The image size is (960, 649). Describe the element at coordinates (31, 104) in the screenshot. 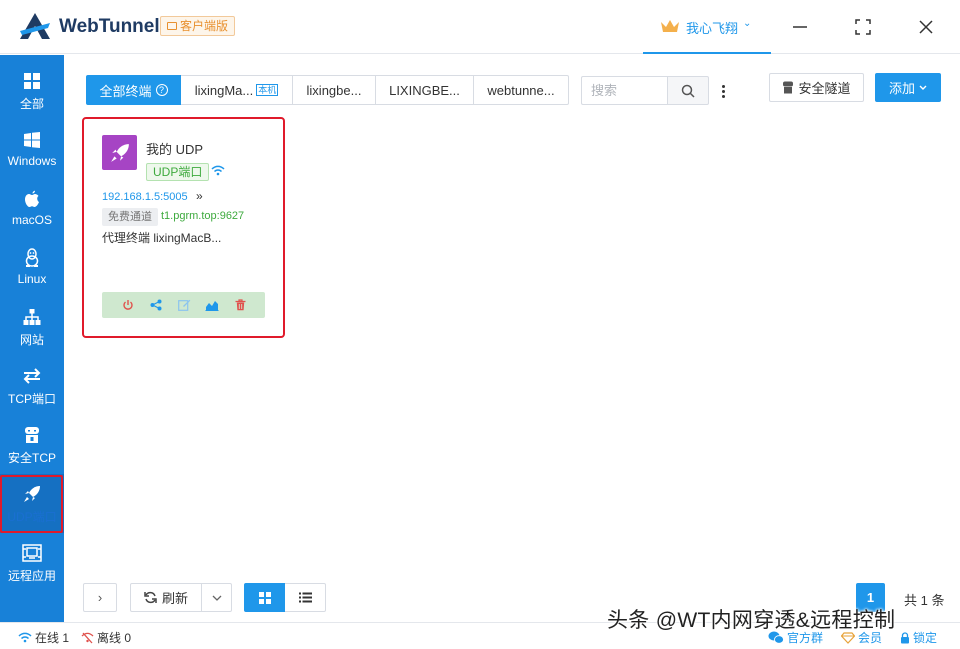

I see `sidebar-item-label: 全部` at that location.